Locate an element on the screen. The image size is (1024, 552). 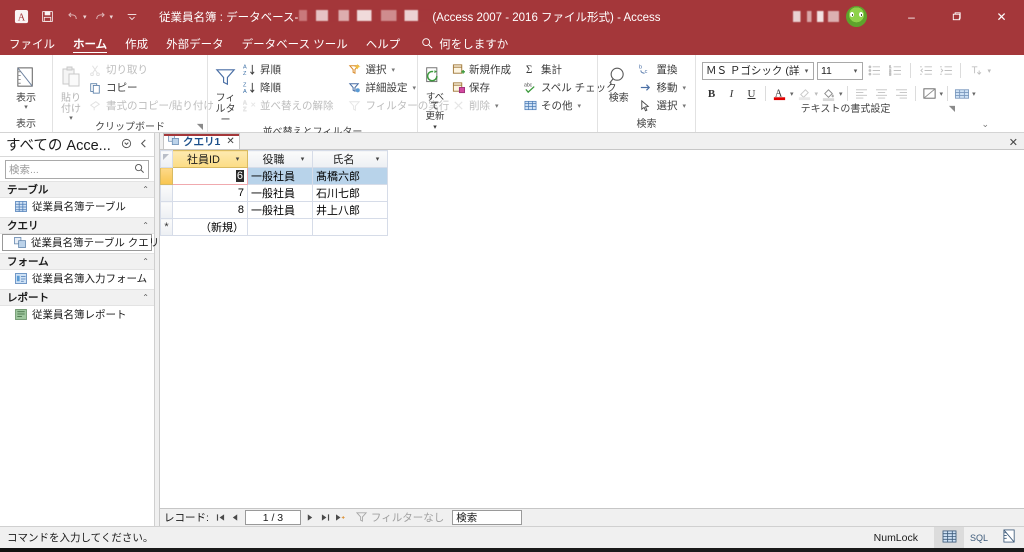
bullets-icon is located at coordinates (874, 70).